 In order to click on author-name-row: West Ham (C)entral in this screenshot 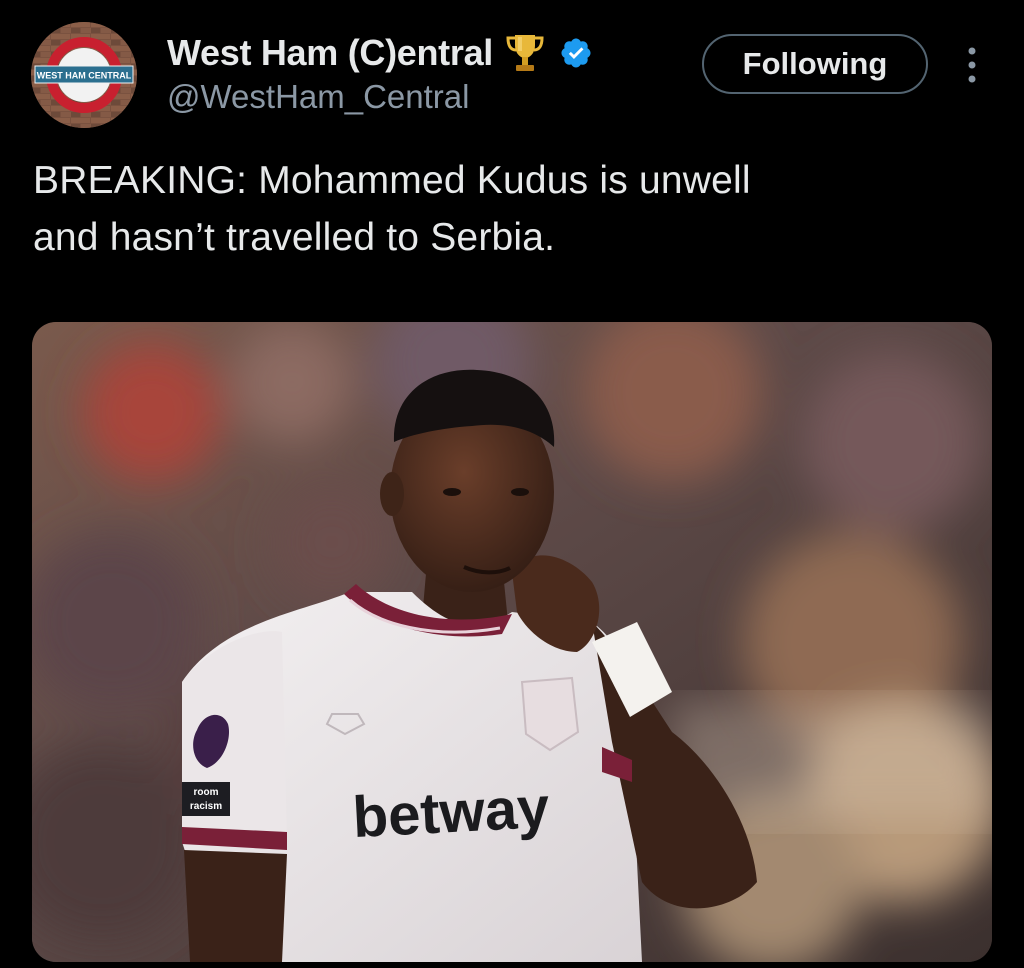, I will do `click(380, 53)`.